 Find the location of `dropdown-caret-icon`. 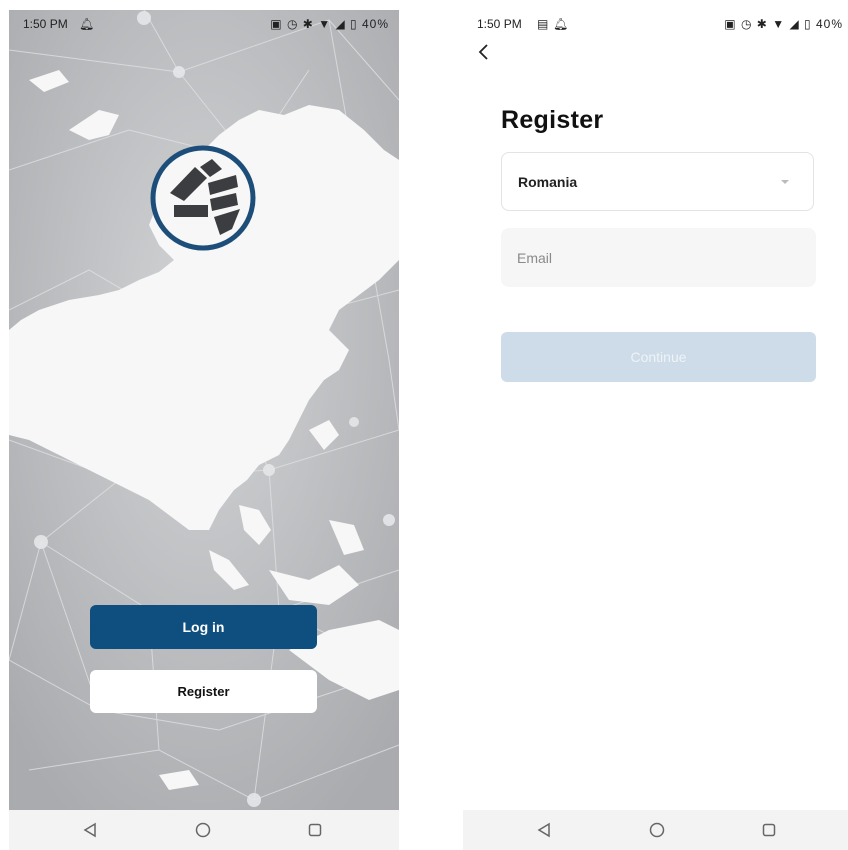

dropdown-caret-icon is located at coordinates (785, 182).